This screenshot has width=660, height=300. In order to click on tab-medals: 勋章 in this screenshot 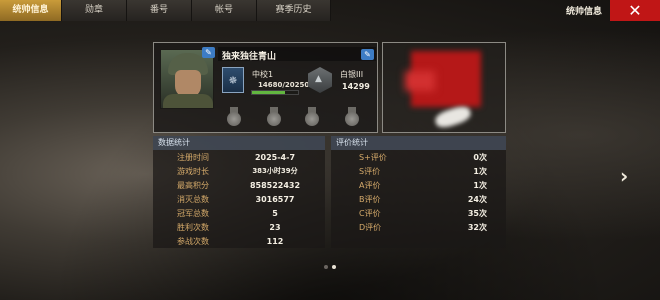, I will do `click(94, 10)`.